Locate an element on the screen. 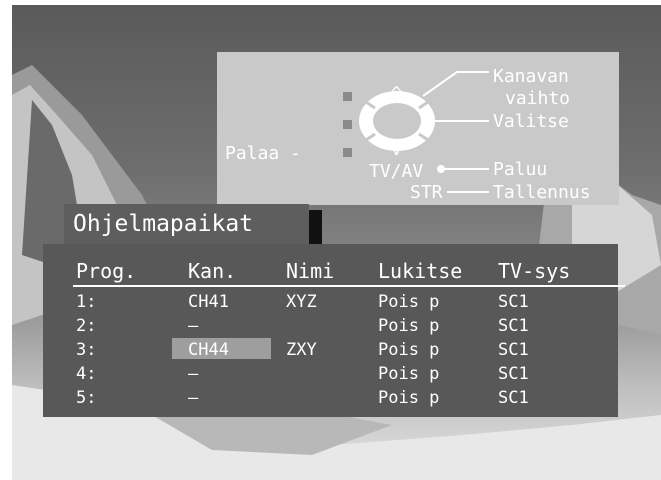 This screenshot has height=480, width=661. save-label: Tallennus is located at coordinates (542, 192).